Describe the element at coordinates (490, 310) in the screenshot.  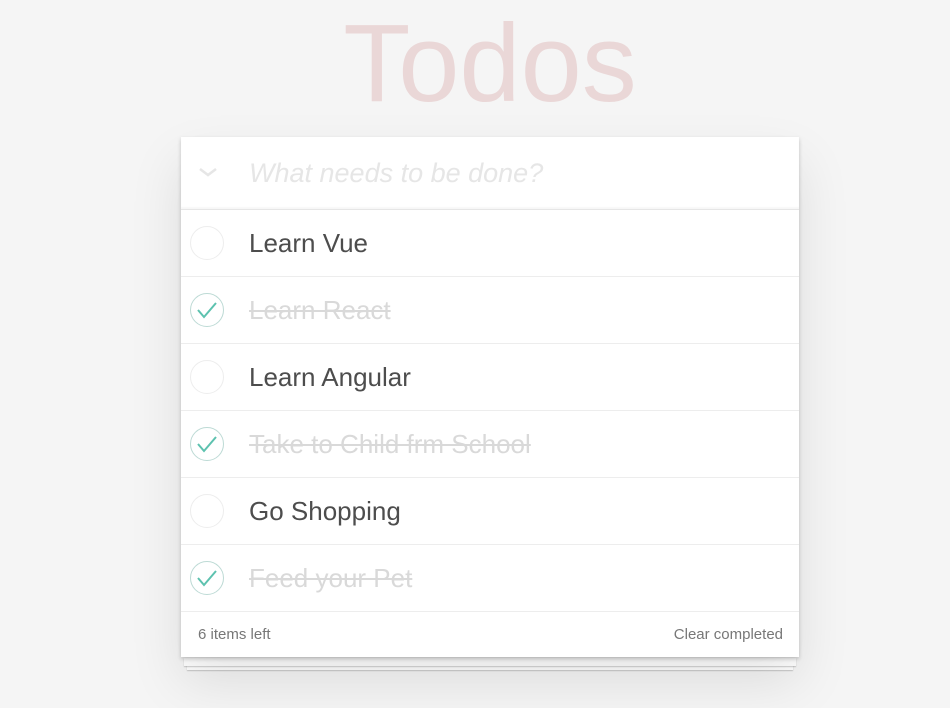
I see `todo-item: Learn React` at that location.